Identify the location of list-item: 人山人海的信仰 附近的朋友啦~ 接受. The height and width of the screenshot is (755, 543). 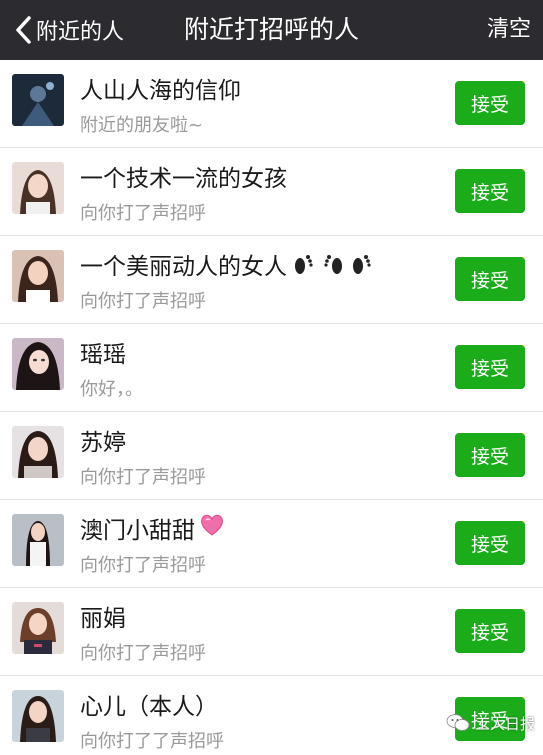
(271, 104).